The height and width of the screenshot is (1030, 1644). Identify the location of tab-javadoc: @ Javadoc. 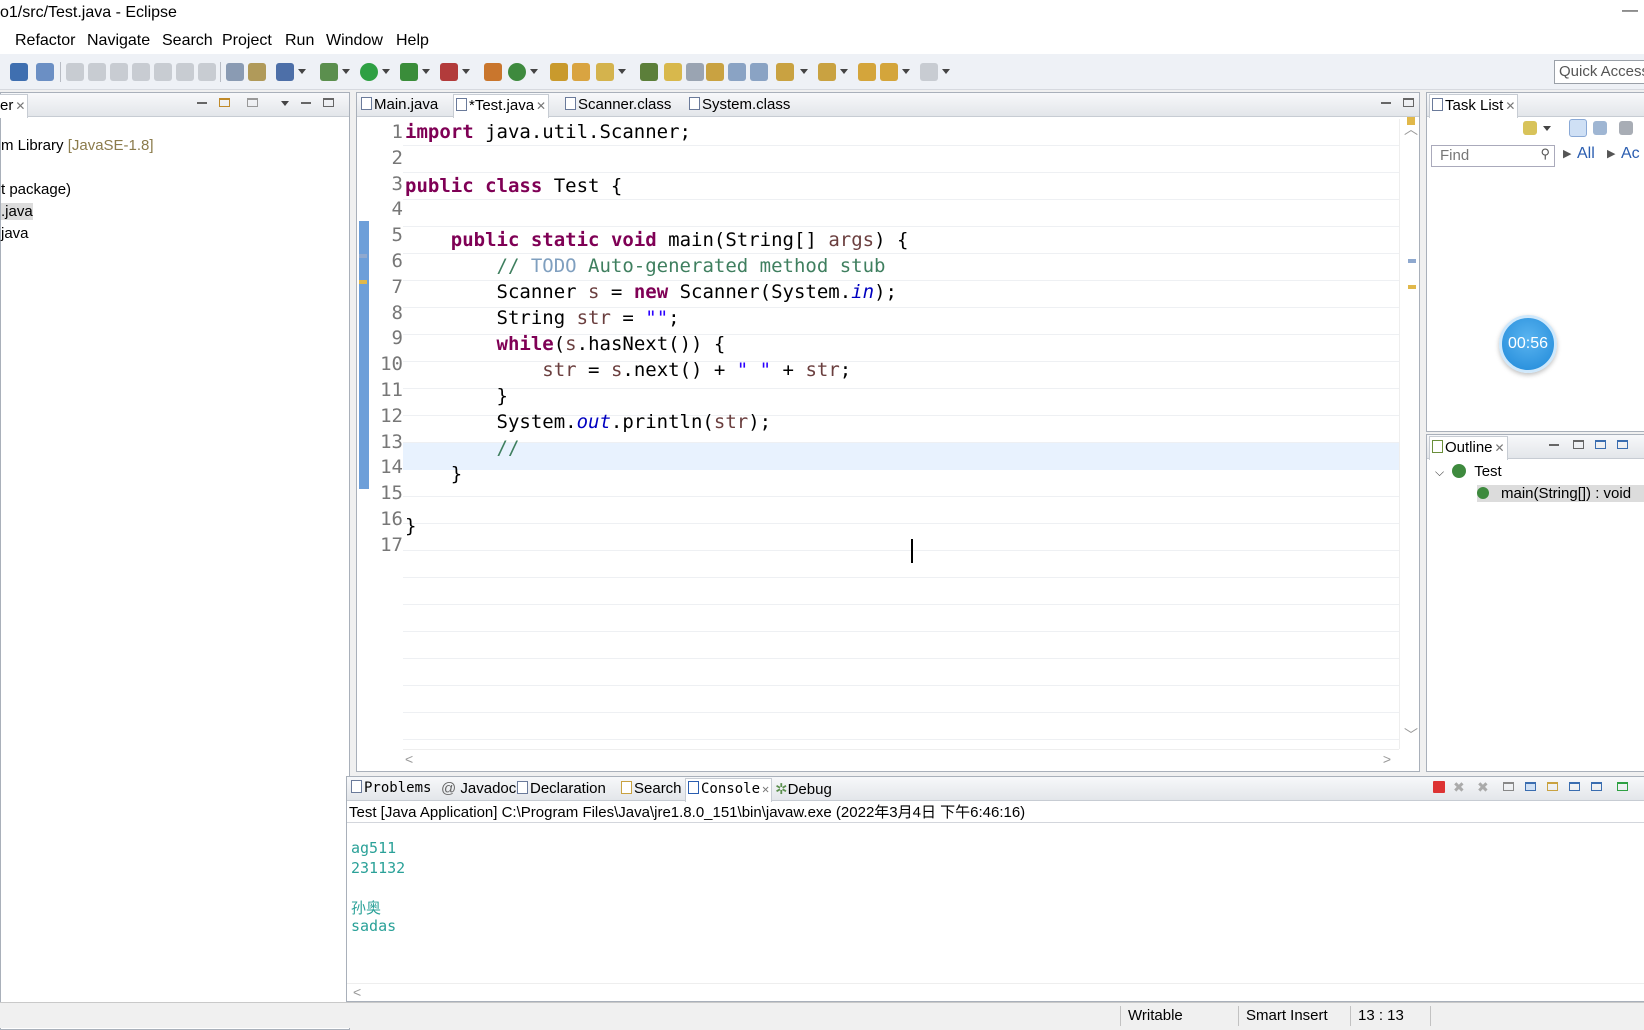
(478, 790).